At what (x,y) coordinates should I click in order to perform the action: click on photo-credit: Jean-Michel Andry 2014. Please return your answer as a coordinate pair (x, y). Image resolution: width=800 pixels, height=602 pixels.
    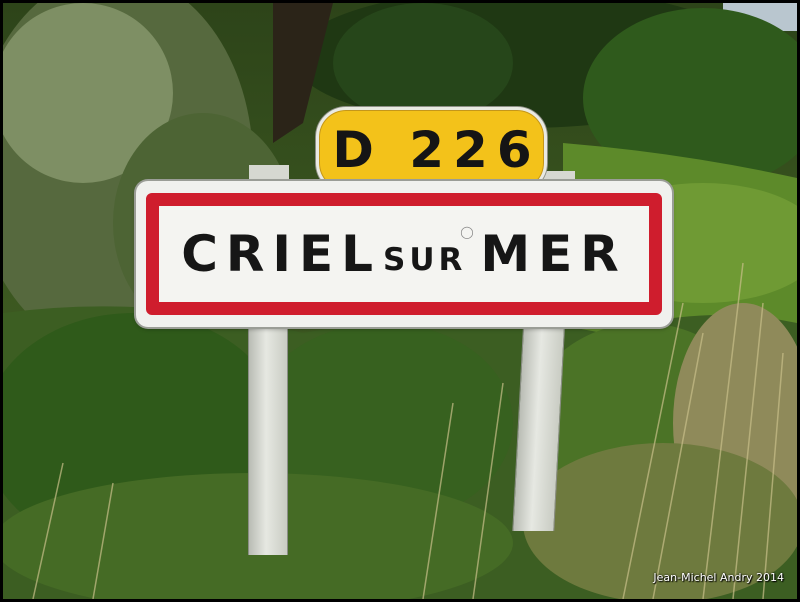
    Looking at the image, I should click on (718, 577).